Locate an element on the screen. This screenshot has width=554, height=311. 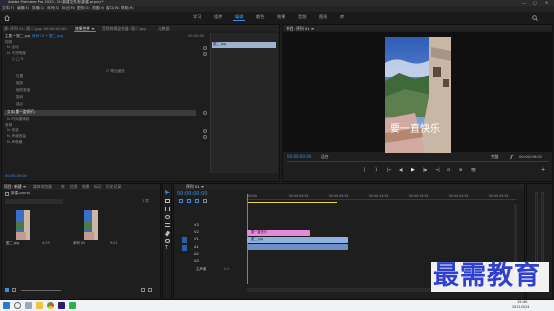
a1-source-patch is located at coordinates (184, 248).